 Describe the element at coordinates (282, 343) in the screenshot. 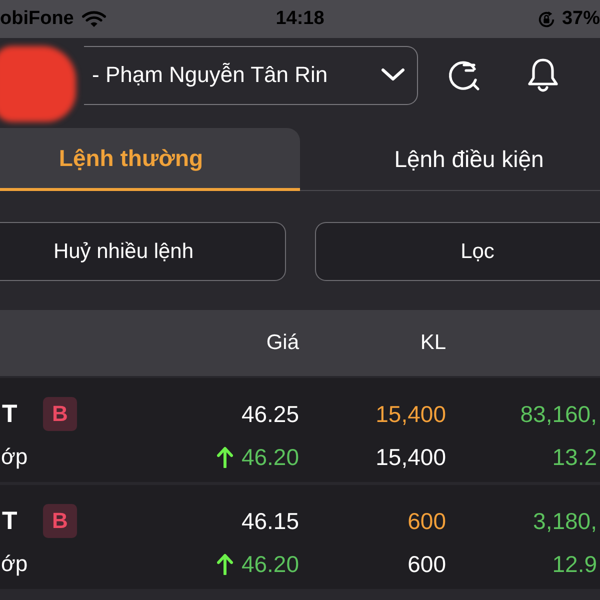

I see `column-header: Giá` at that location.